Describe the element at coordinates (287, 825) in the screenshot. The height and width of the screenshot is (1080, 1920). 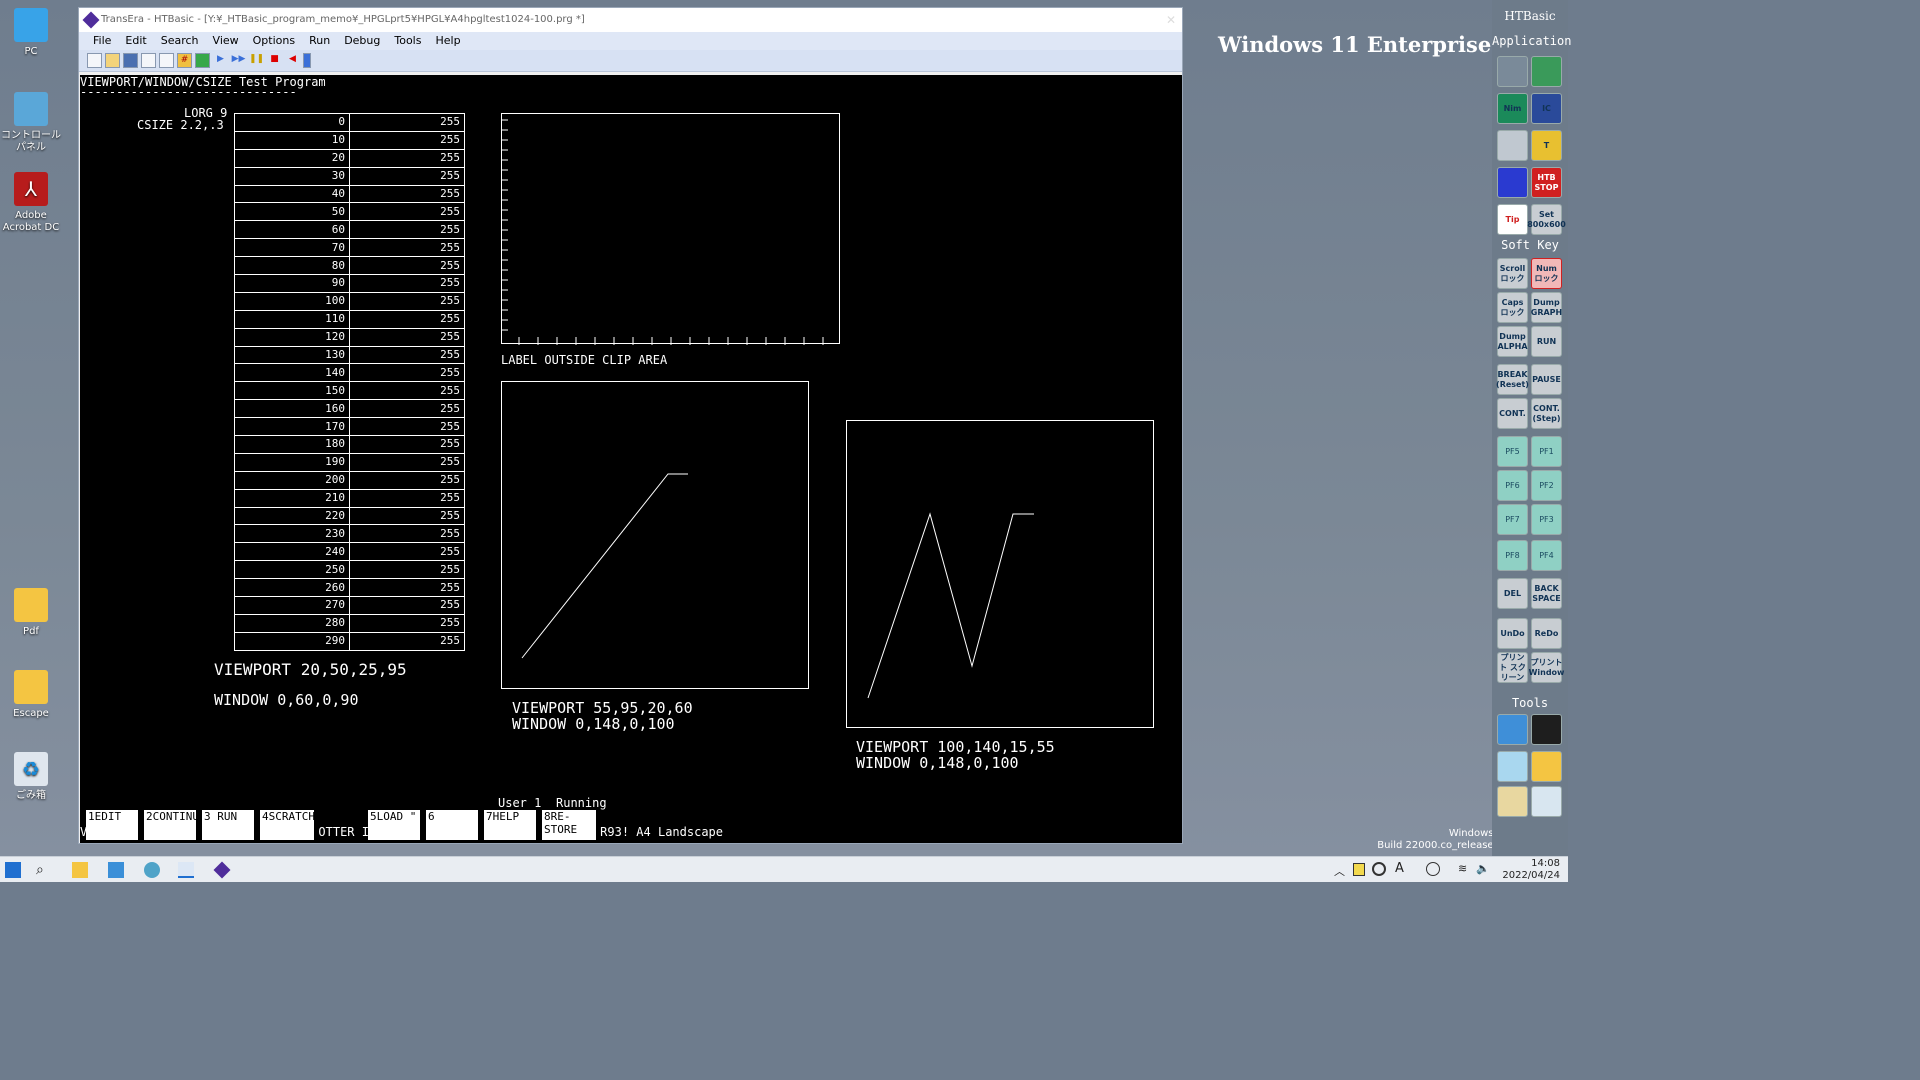
I see `softkey-4-scratch: 4SCRATCH` at that location.